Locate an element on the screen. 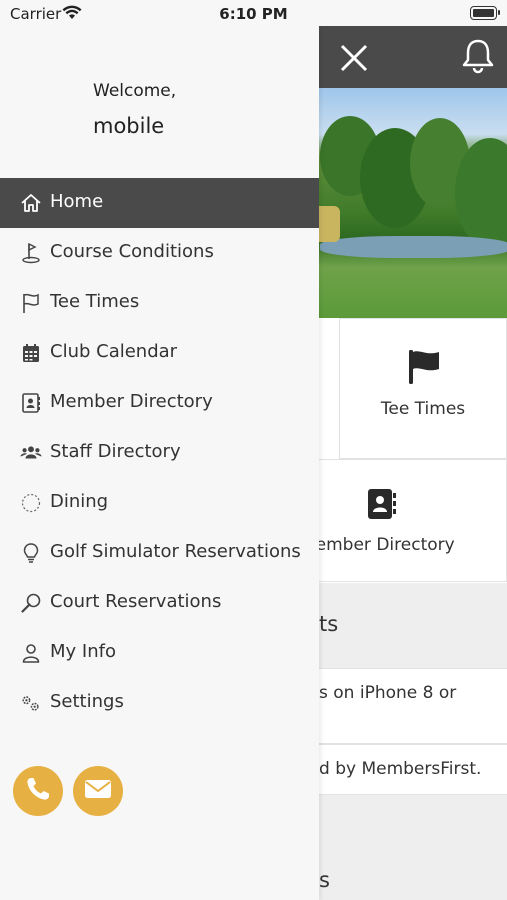 This screenshot has width=507, height=900. menu-item-club-calendar: Club Calendar is located at coordinates (159, 353).